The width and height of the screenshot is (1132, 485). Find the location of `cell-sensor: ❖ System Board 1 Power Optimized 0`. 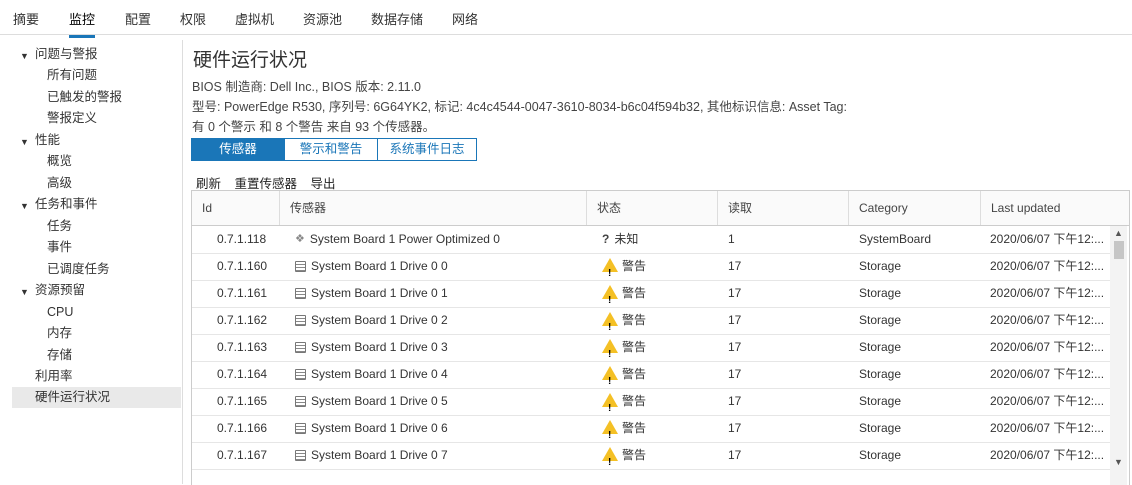

cell-sensor: ❖ System Board 1 Power Optimized 0 is located at coordinates (440, 239).